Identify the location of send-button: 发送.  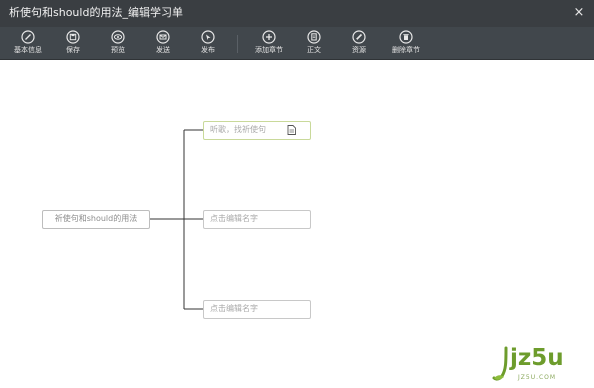
(163, 42).